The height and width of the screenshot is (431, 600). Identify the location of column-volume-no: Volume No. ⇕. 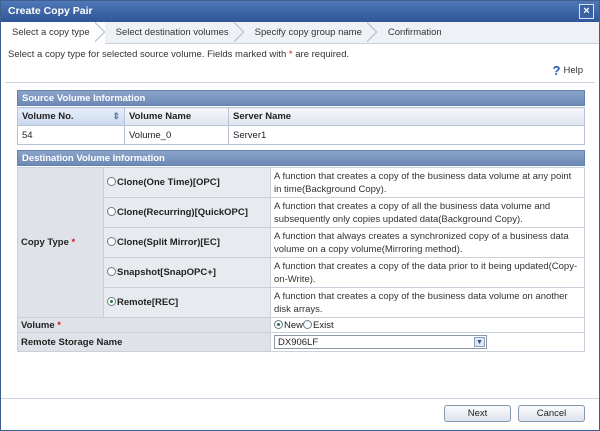
(71, 116).